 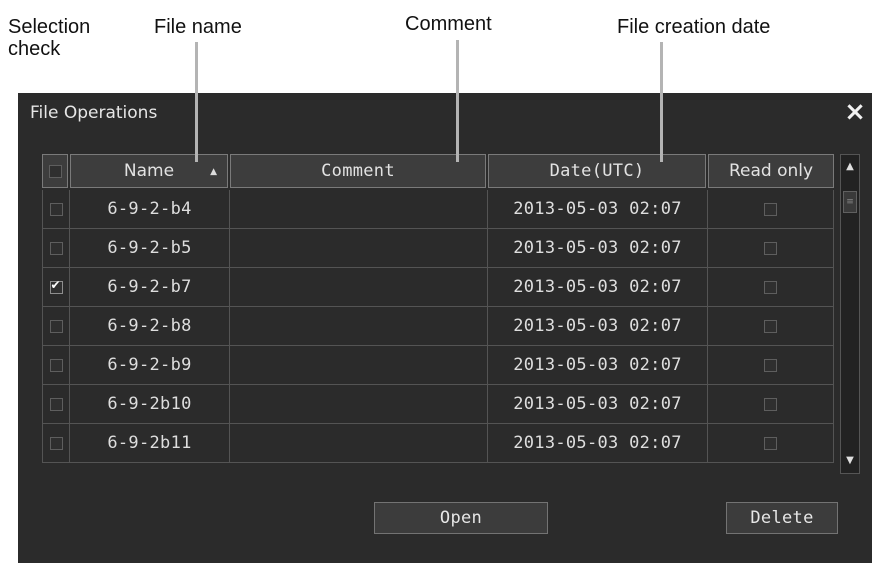 What do you see at coordinates (850, 461) in the screenshot?
I see `scroll-down-icon: ▼` at bounding box center [850, 461].